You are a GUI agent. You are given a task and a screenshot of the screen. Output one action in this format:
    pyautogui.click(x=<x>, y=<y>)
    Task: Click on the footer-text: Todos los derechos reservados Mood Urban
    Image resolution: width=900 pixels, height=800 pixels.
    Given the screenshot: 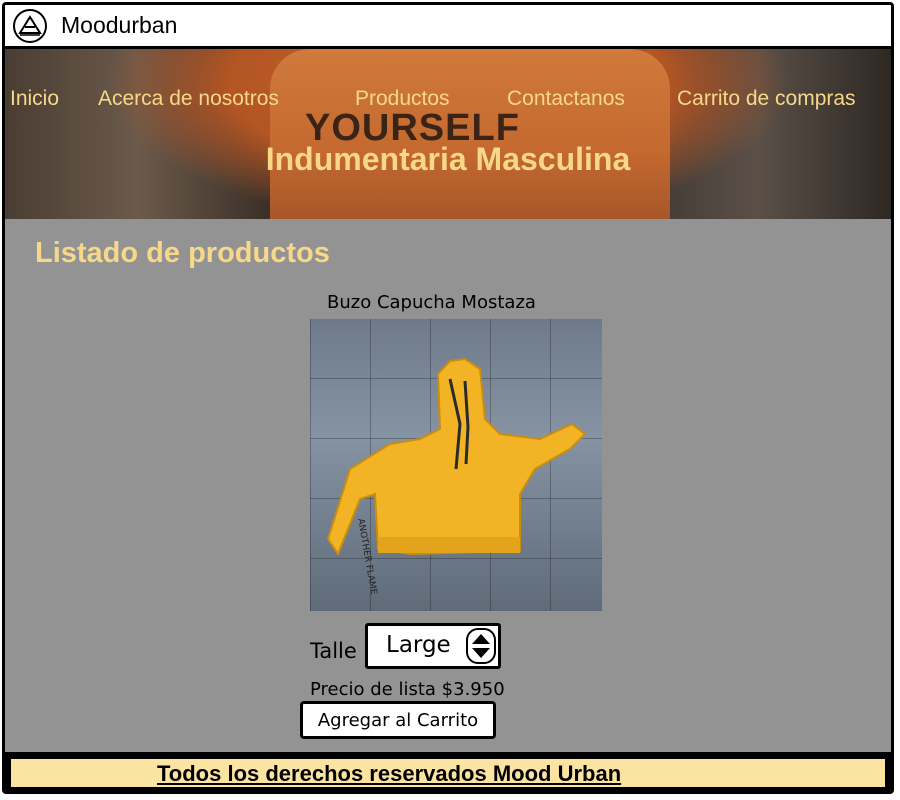 What is the action you would take?
    pyautogui.click(x=389, y=774)
    